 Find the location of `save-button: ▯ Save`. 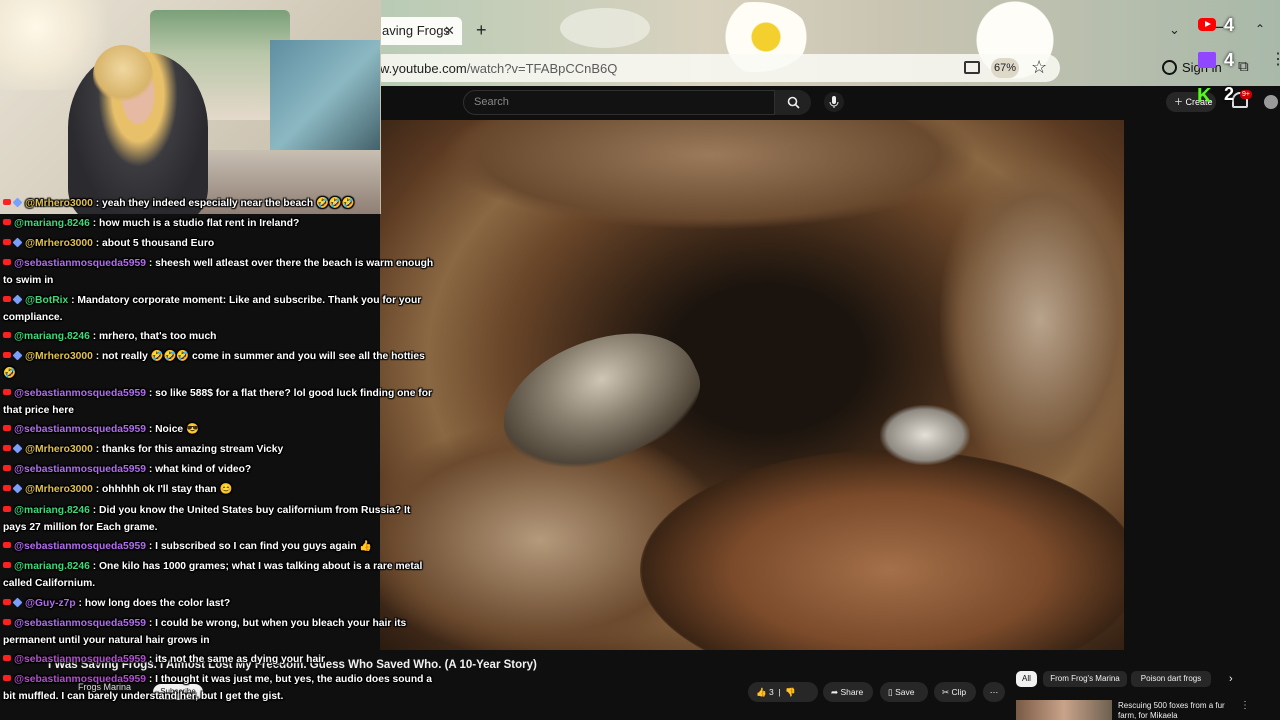

save-button: ▯ Save is located at coordinates (904, 692).